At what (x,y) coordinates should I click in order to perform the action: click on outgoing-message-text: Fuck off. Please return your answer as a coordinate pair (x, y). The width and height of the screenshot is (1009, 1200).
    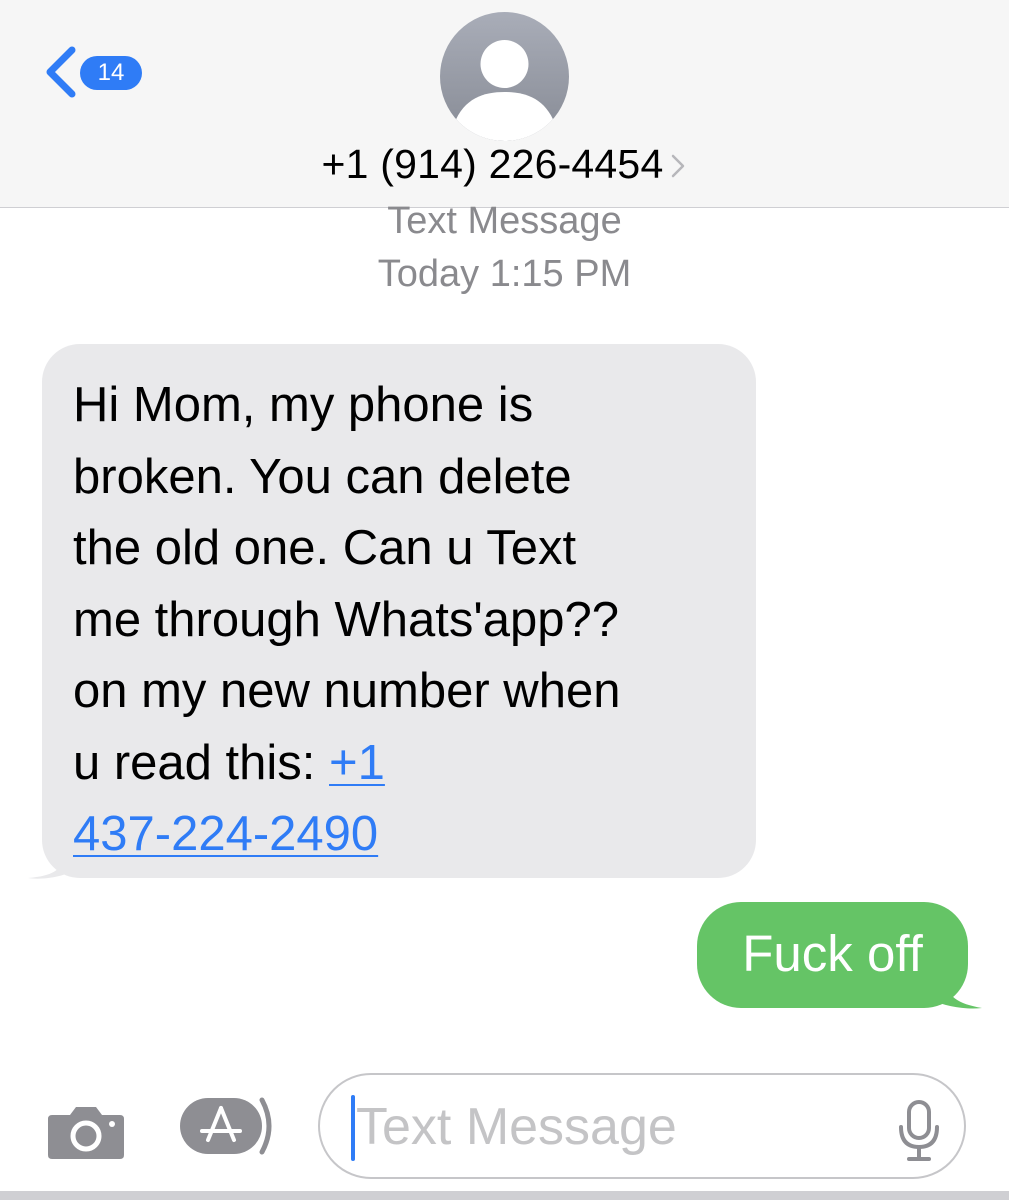
    Looking at the image, I should click on (832, 953).